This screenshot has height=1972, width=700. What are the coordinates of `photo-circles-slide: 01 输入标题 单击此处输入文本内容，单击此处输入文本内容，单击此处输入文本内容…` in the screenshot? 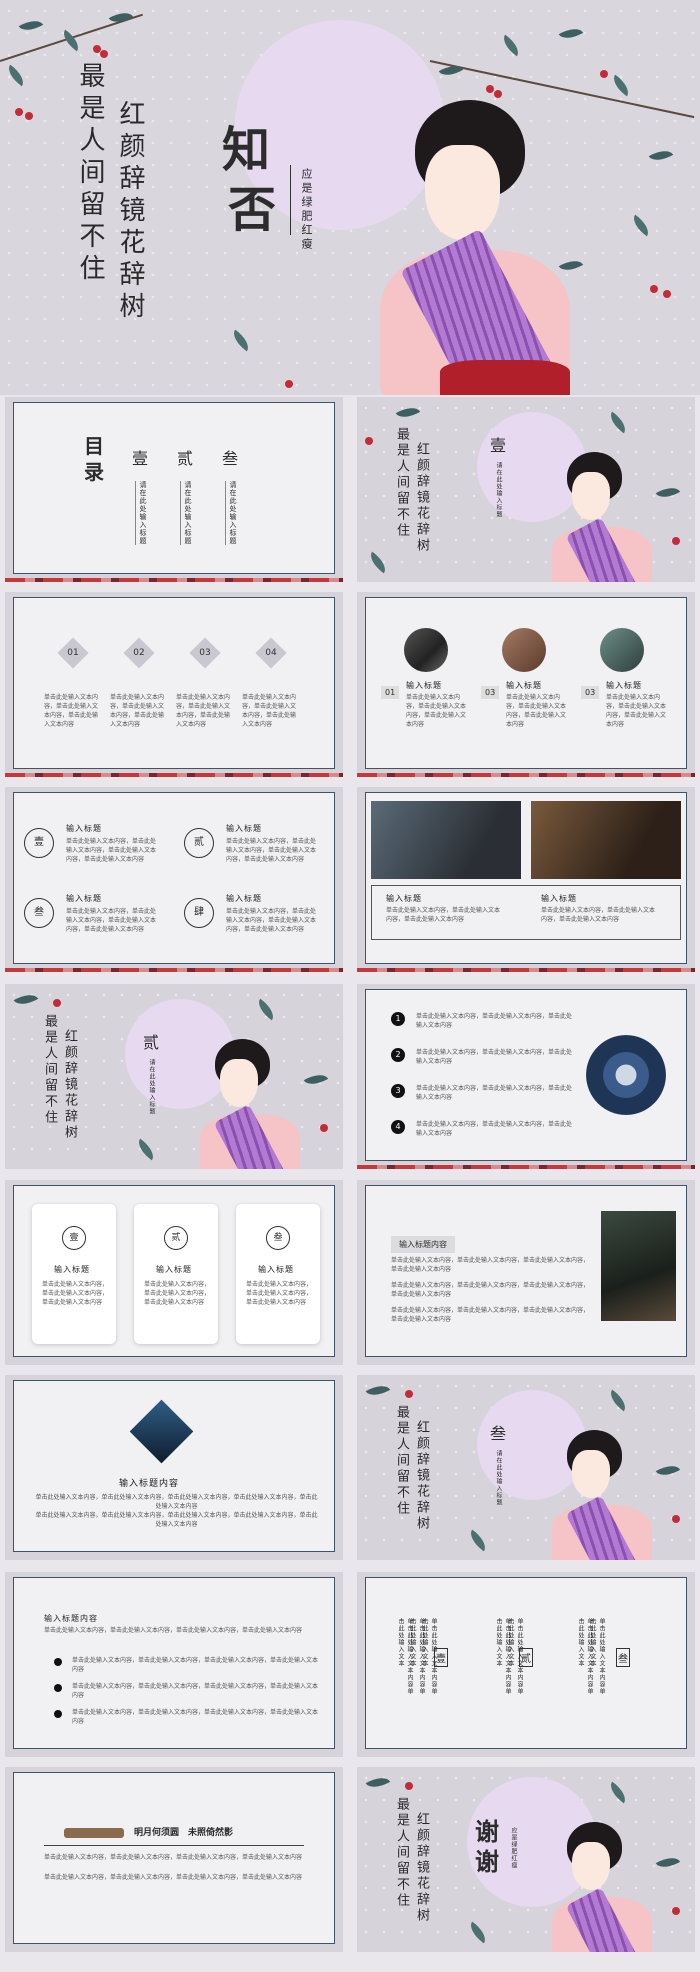 It's located at (526, 684).